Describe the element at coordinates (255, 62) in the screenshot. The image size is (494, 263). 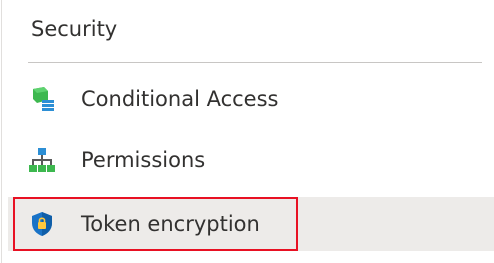
I see `section-divider` at that location.